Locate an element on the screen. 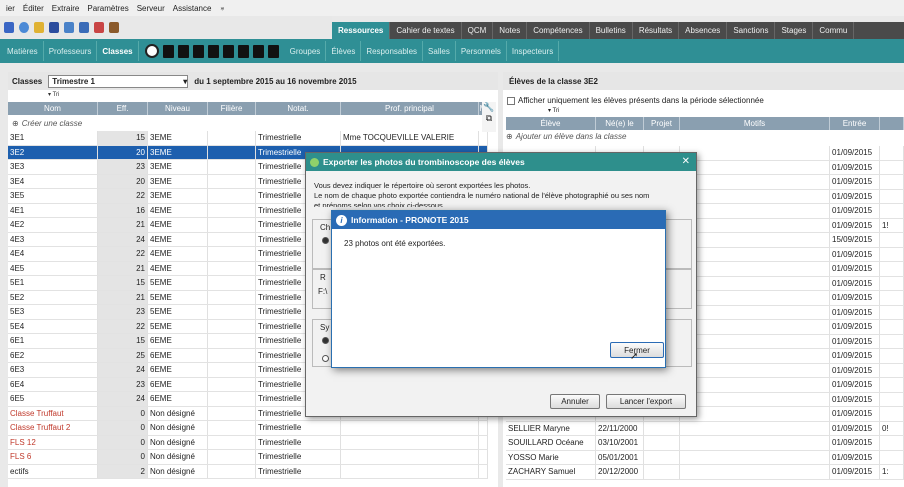 The image size is (904, 487). table-row: ZACHARY Samuel 20/12/2000 01/09/2015 1: is located at coordinates (705, 472).